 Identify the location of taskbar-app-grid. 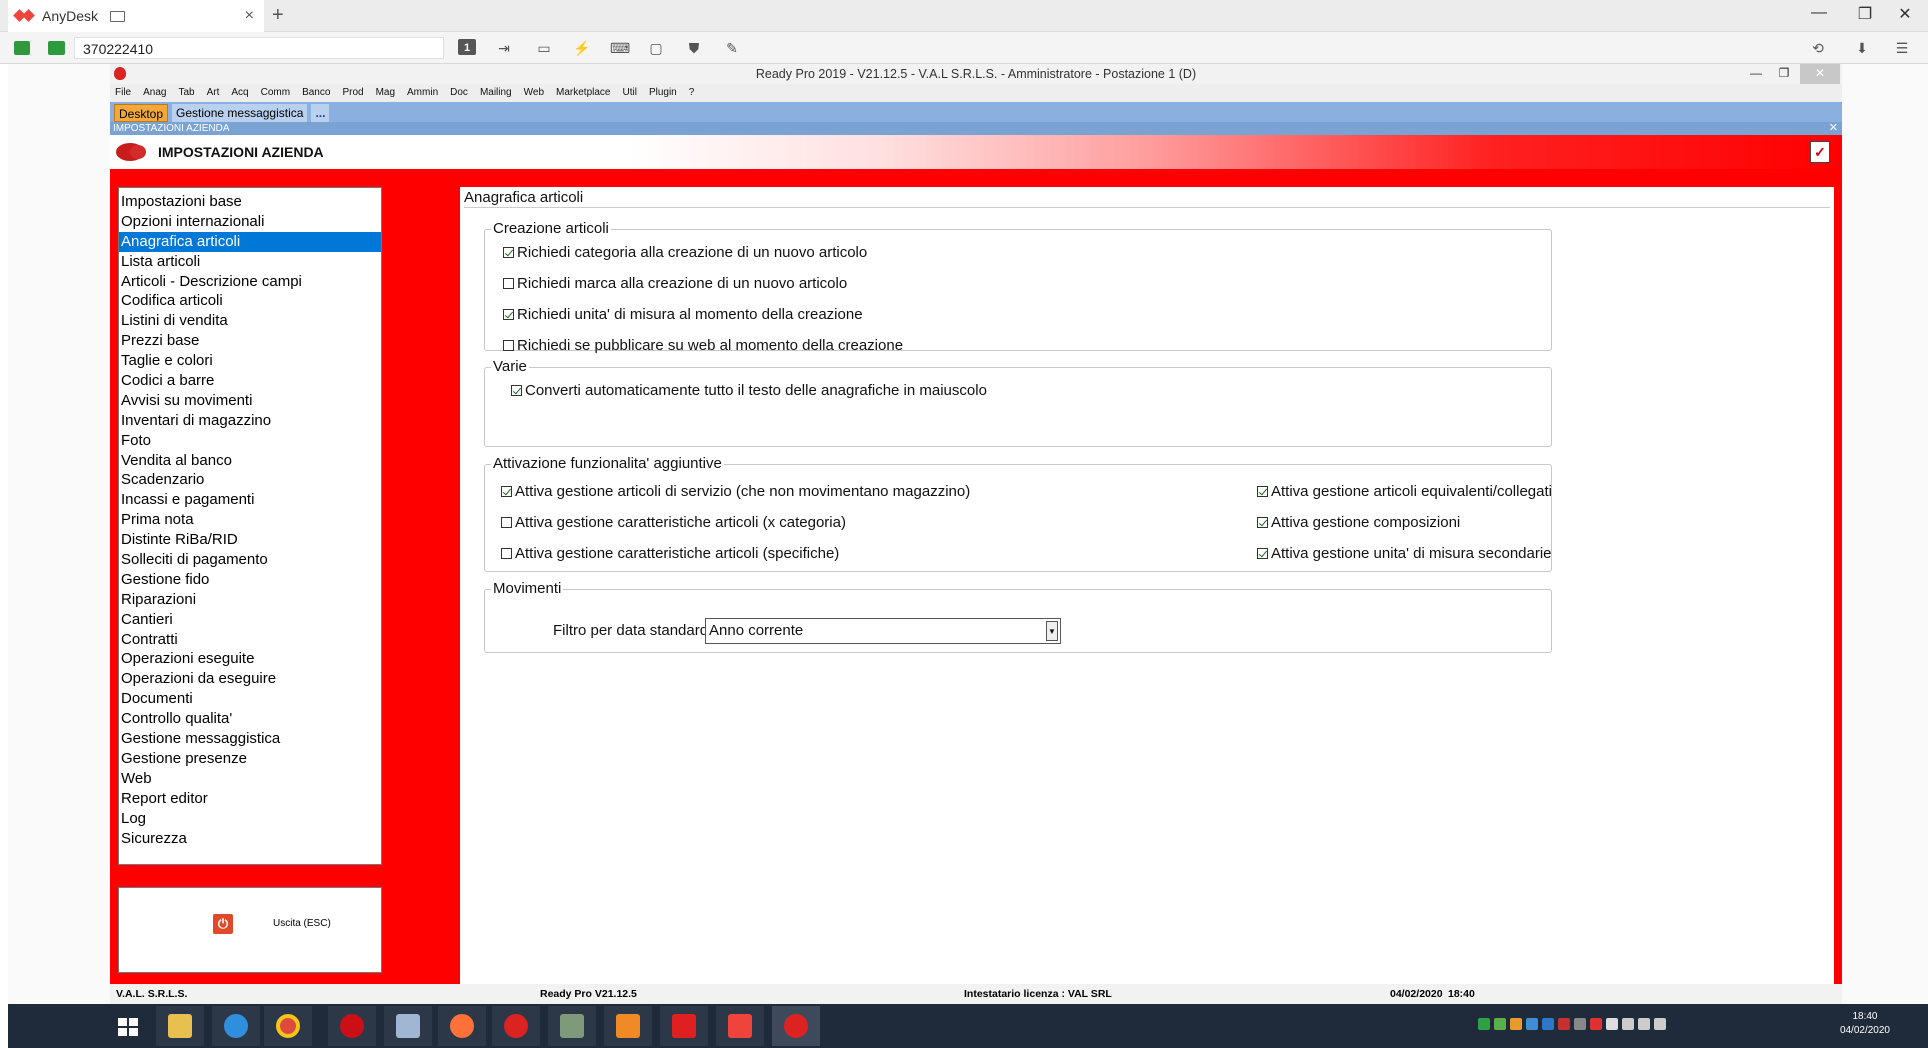
(572, 1026).